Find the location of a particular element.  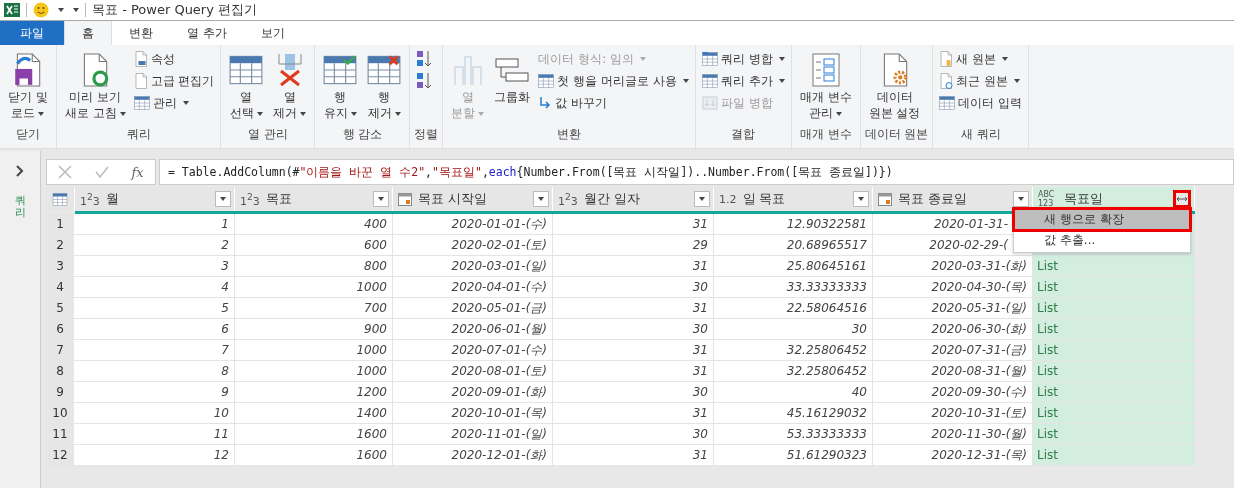

group-label: 매개 변수 is located at coordinates (825, 134).